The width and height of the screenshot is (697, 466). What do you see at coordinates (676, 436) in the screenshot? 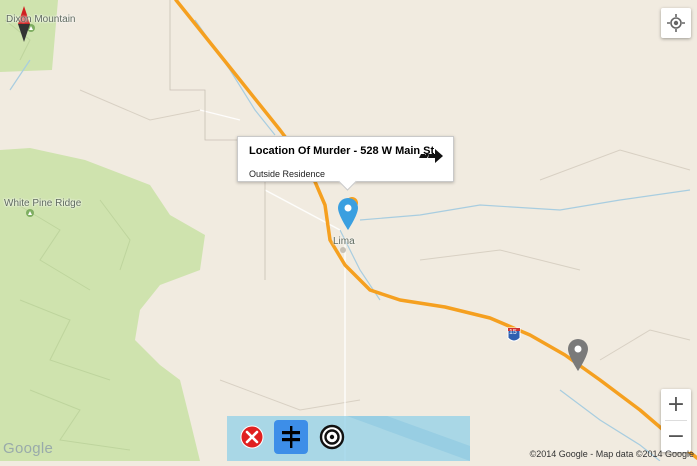
I see `zoom-out-button: −` at bounding box center [676, 436].